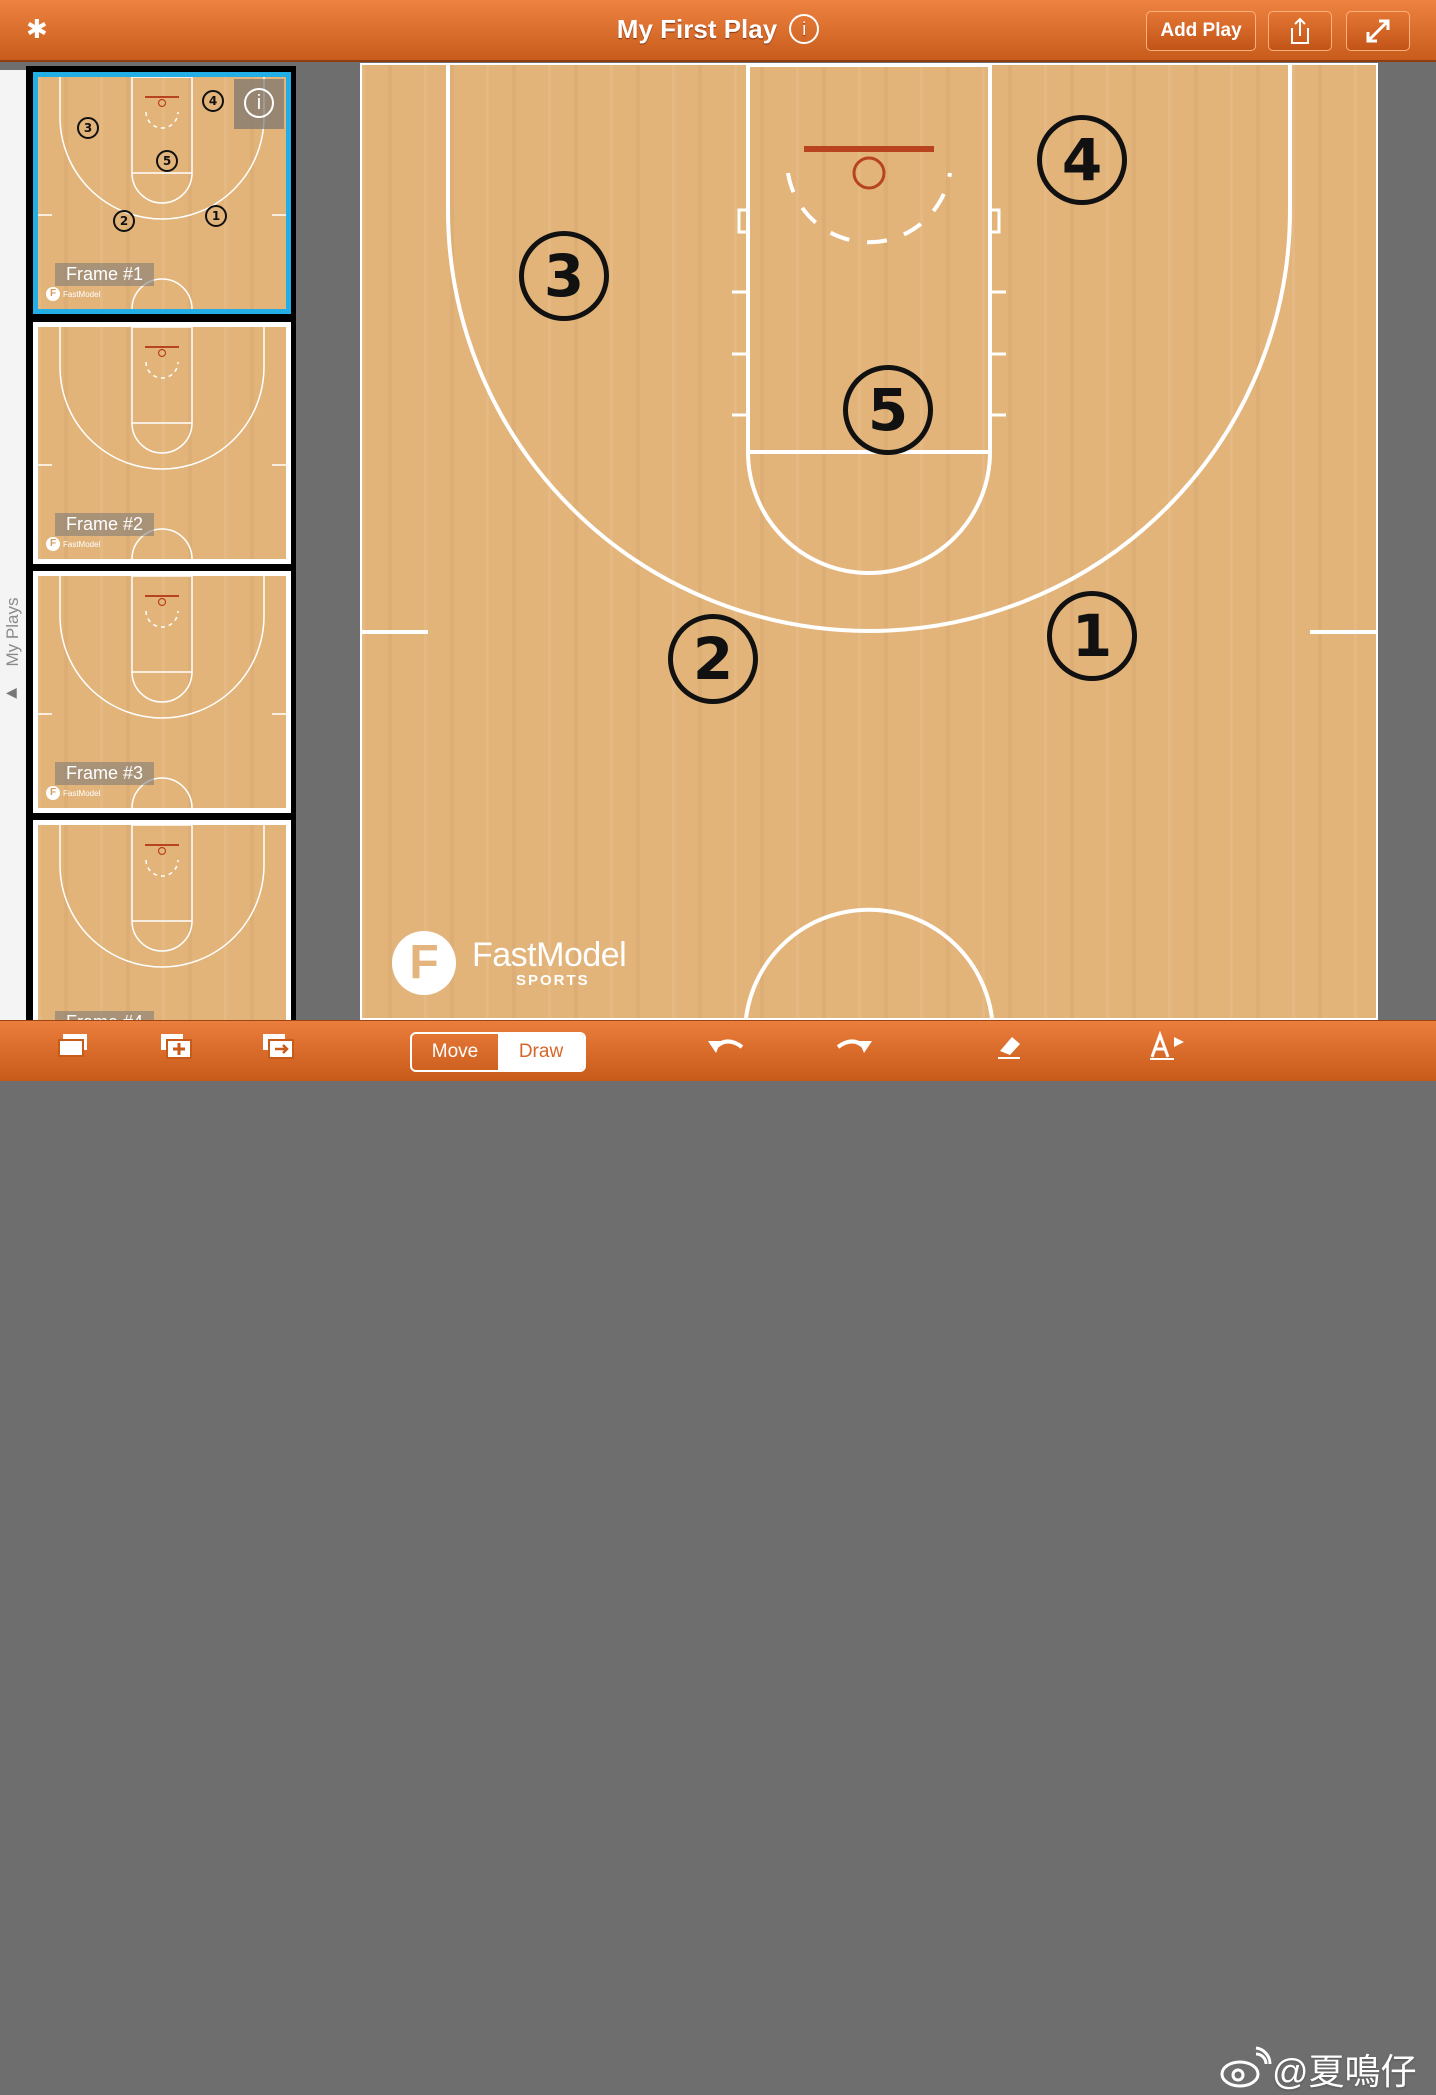  Describe the element at coordinates (72, 1045) in the screenshot. I see `frames-stack-icon` at that location.